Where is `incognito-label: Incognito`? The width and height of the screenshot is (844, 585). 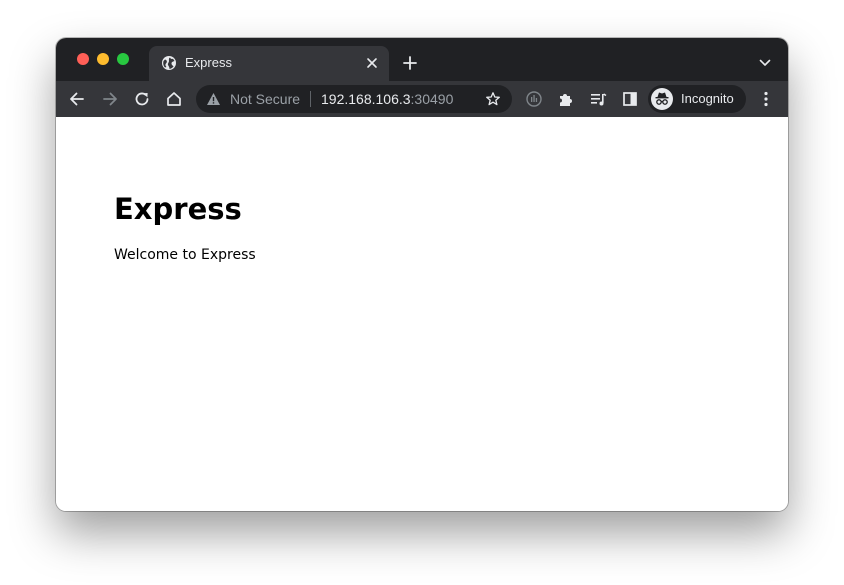
incognito-label: Incognito is located at coordinates (707, 98).